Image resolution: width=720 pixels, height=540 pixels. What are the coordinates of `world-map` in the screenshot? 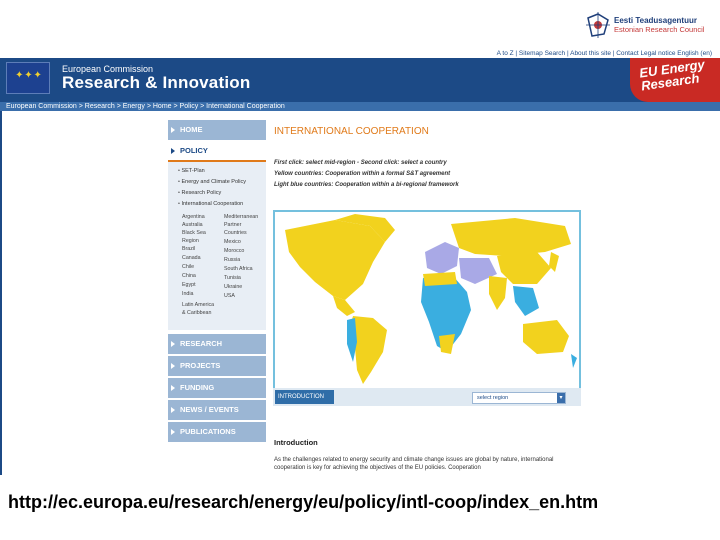 It's located at (427, 301).